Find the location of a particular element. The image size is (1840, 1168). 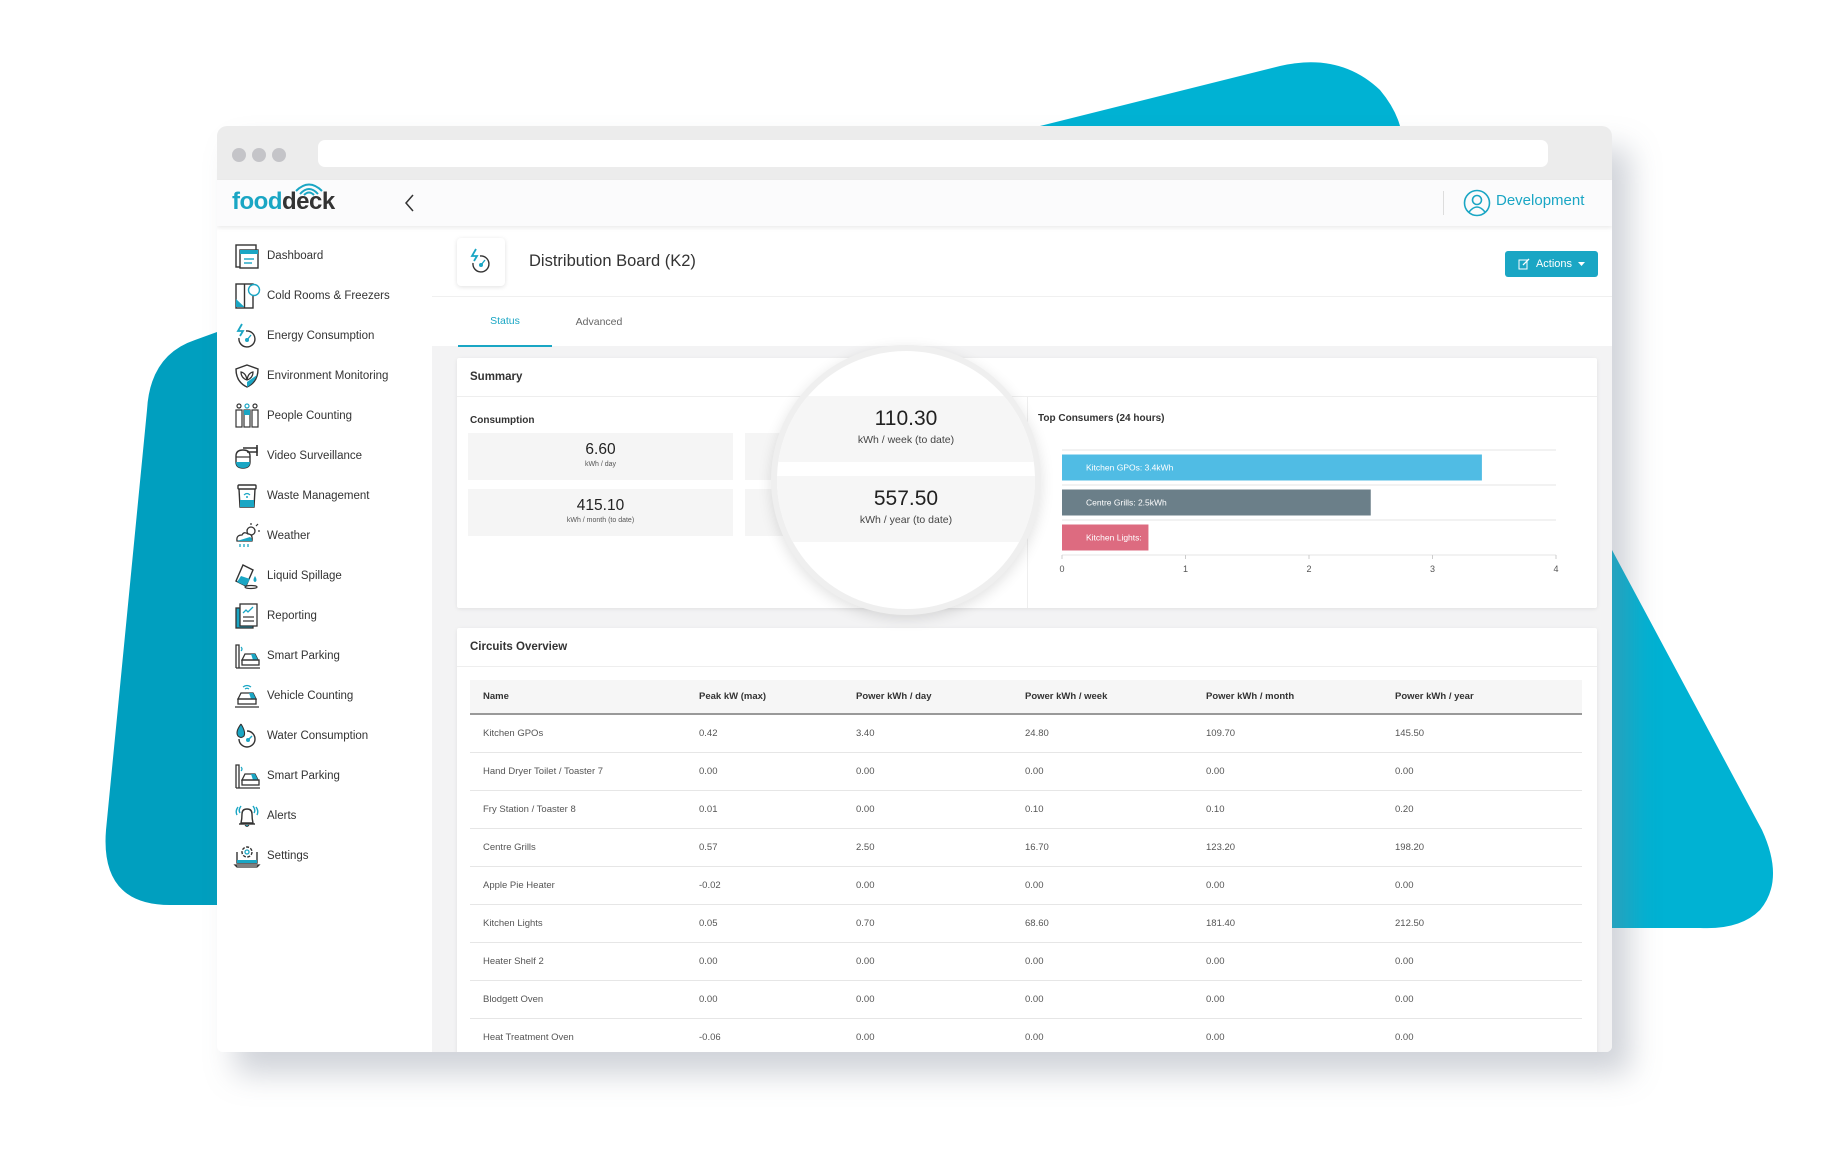

collapse-sidebar-button is located at coordinates (410, 203).